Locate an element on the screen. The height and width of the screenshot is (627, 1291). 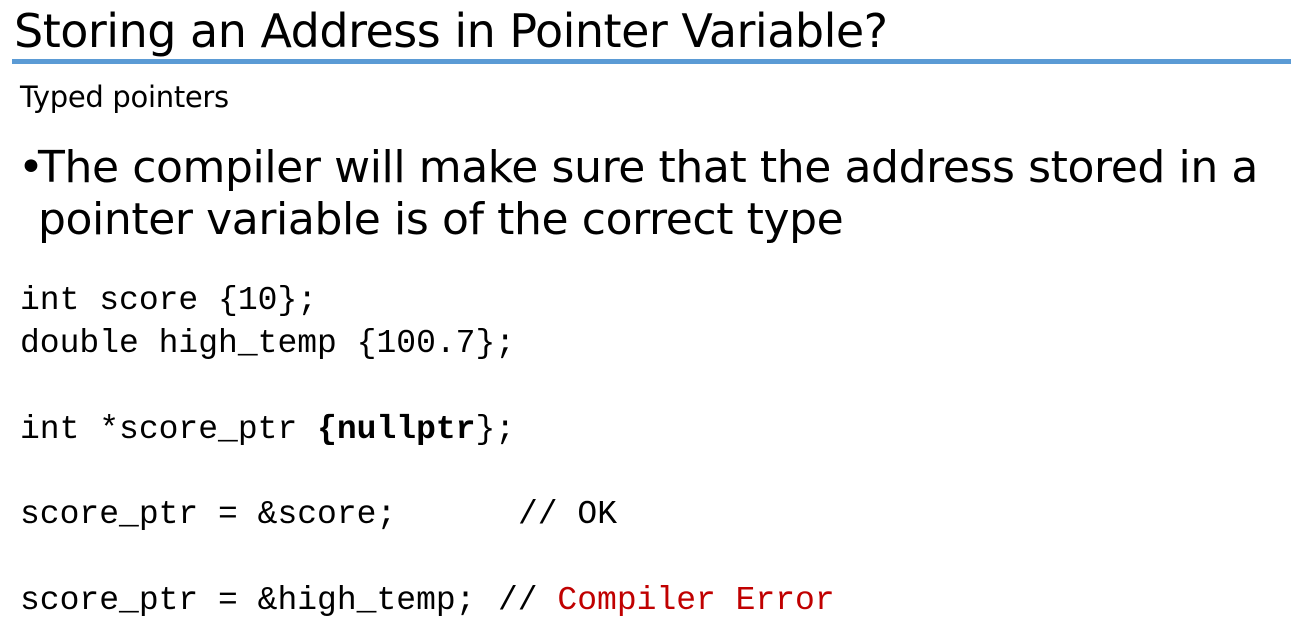
compiler-error-text: Compiler Error is located at coordinates (696, 600).